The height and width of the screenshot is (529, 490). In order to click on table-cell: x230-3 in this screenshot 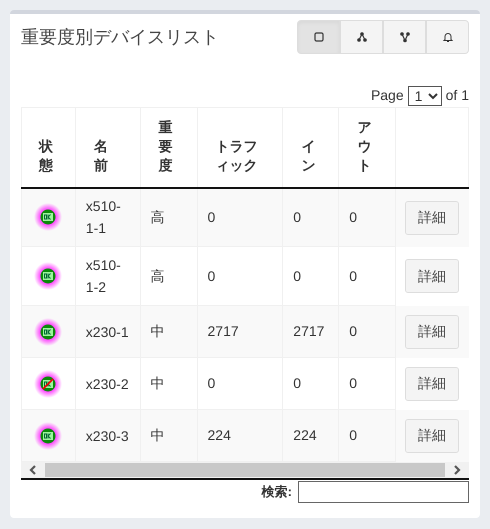, I will do `click(107, 436)`.